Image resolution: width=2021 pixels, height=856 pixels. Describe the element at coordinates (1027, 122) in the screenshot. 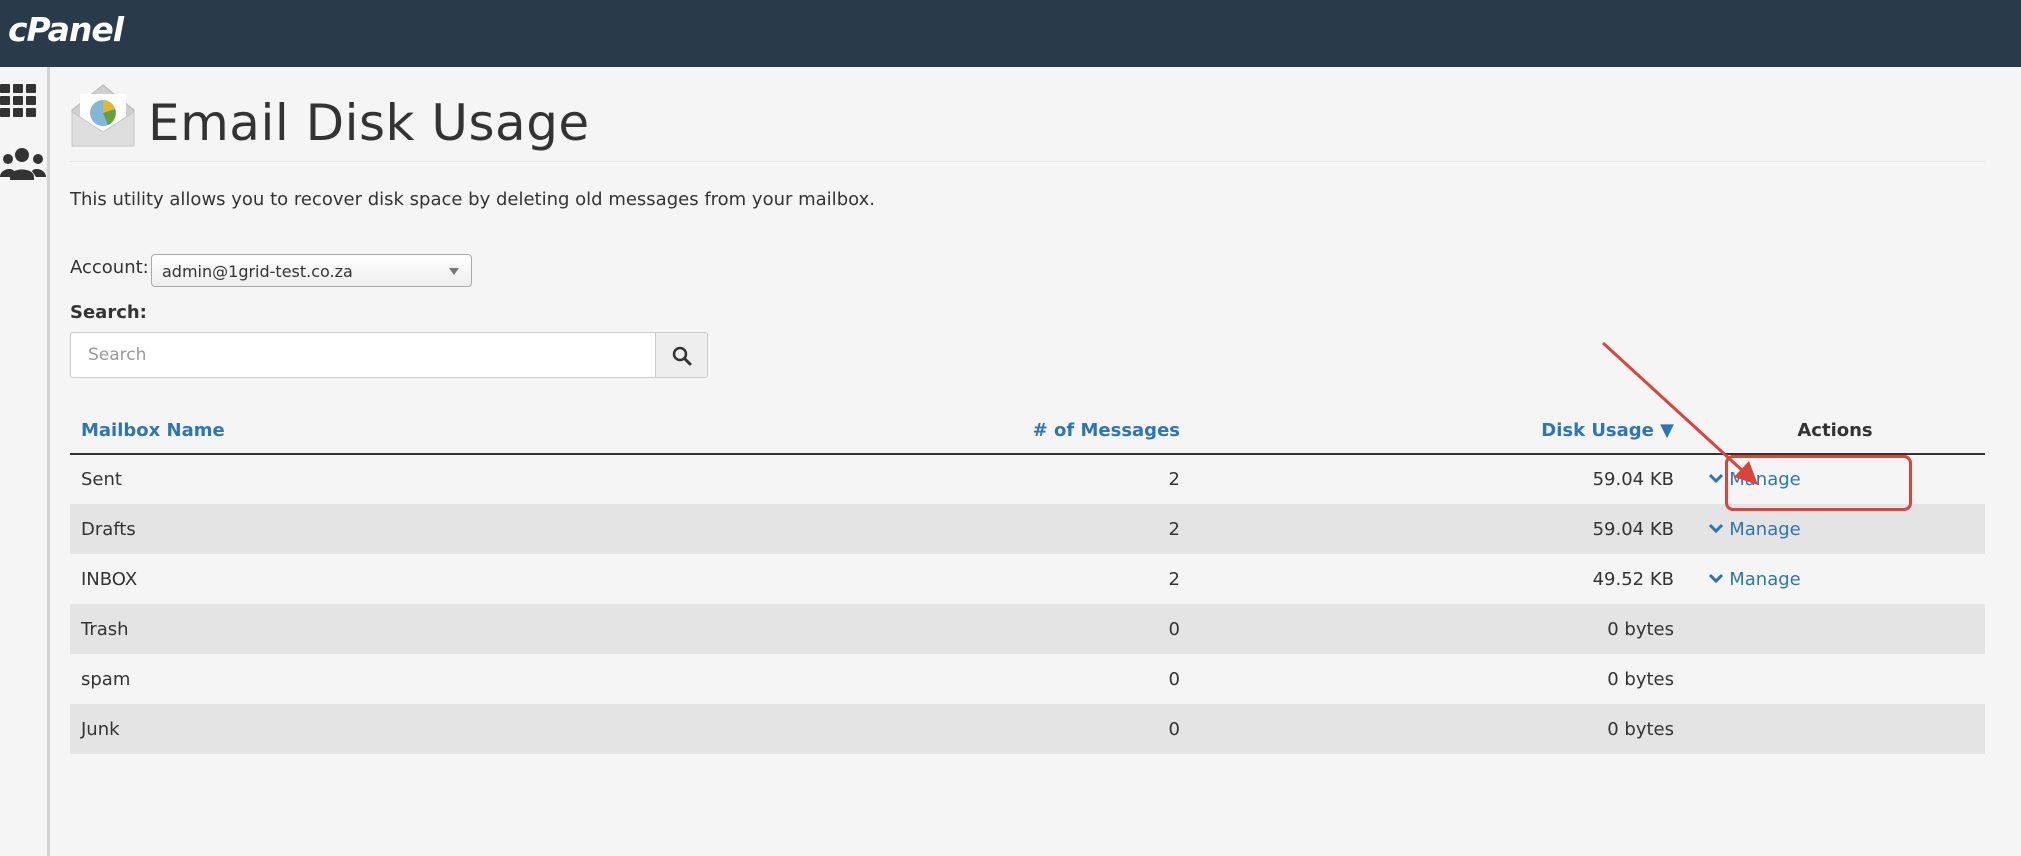

I see `page-header: Email Disk Usage` at that location.